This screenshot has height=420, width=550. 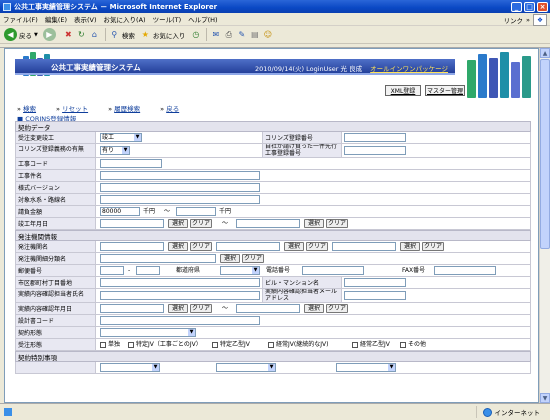 What do you see at coordinates (465, 270) in the screenshot?
I see `fax-input` at bounding box center [465, 270].